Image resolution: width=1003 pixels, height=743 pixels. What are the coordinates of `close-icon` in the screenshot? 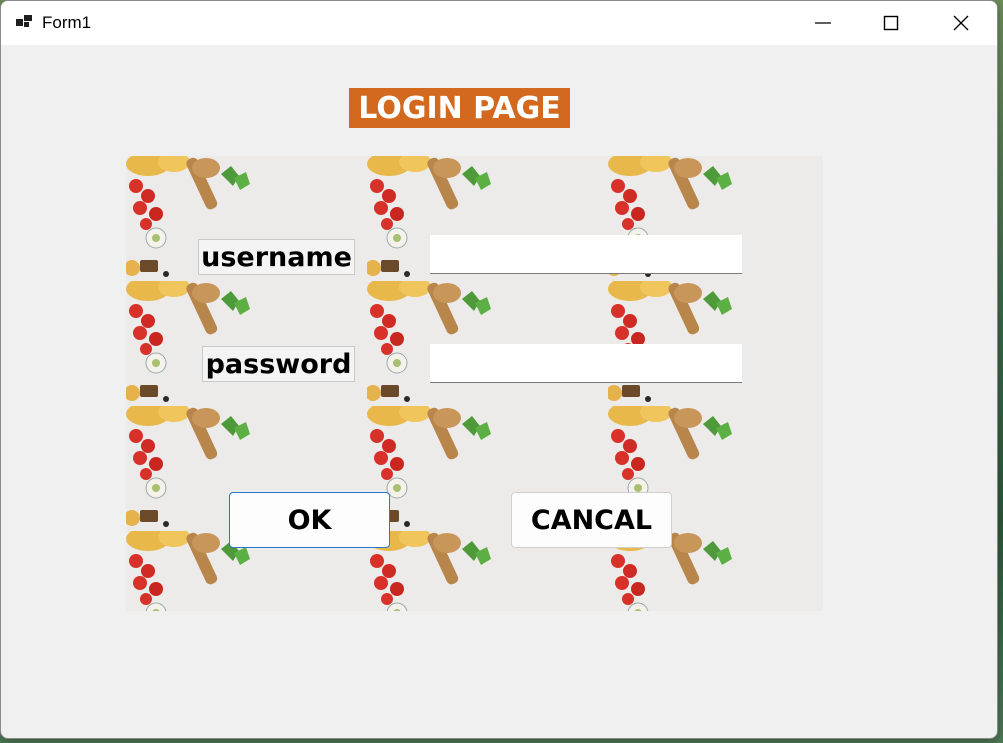 It's located at (961, 23).